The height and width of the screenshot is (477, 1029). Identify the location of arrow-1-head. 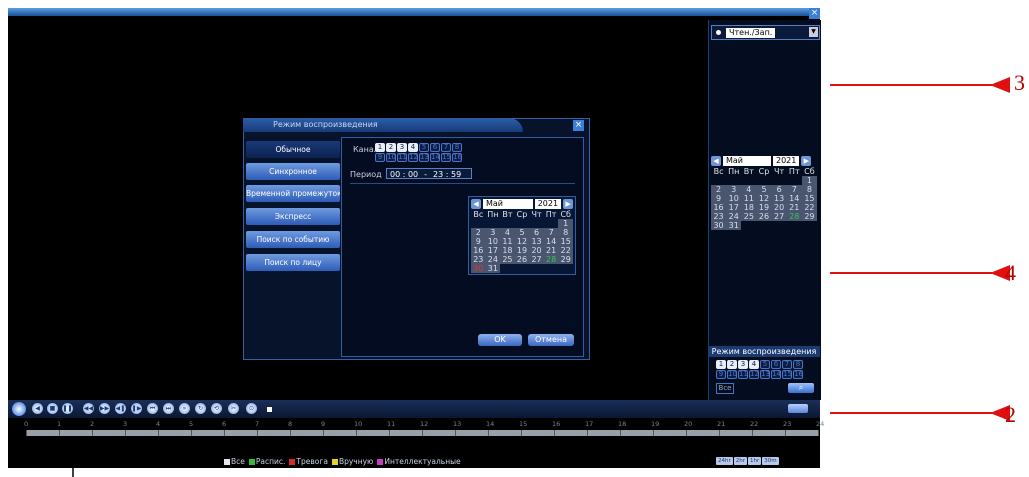
(73, 444).